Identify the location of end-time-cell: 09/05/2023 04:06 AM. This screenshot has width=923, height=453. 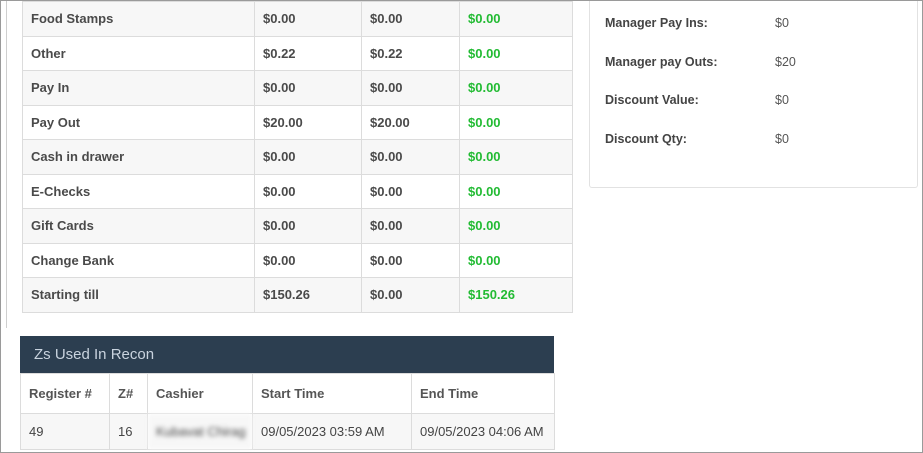
(483, 431).